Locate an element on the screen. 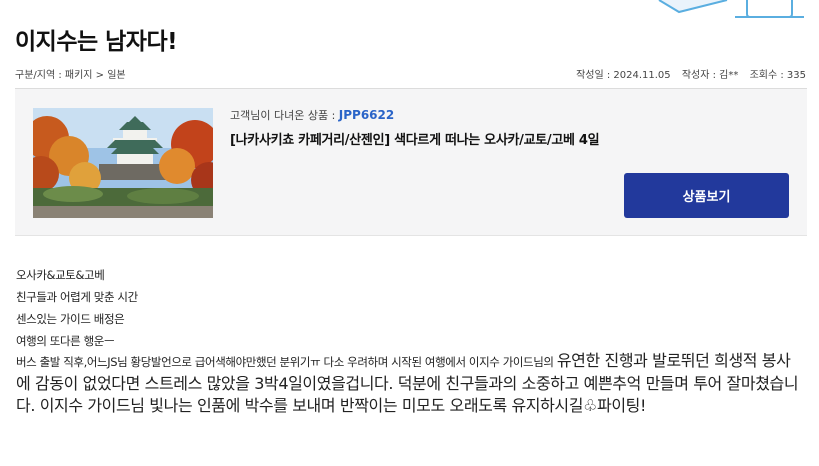  view-product-button: 상품보기 is located at coordinates (706, 195).